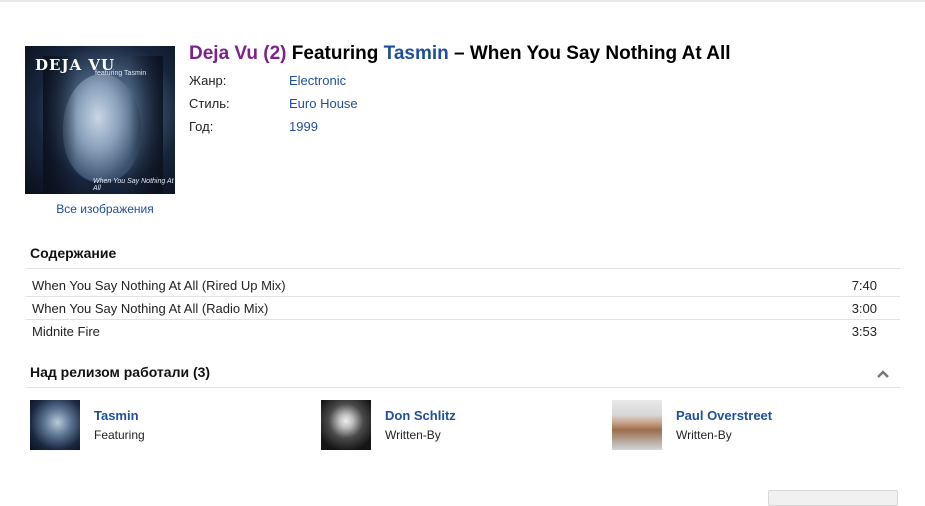 The height and width of the screenshot is (506, 925). What do you see at coordinates (416, 53) in the screenshot?
I see `featured-artist-link: Tasmin` at bounding box center [416, 53].